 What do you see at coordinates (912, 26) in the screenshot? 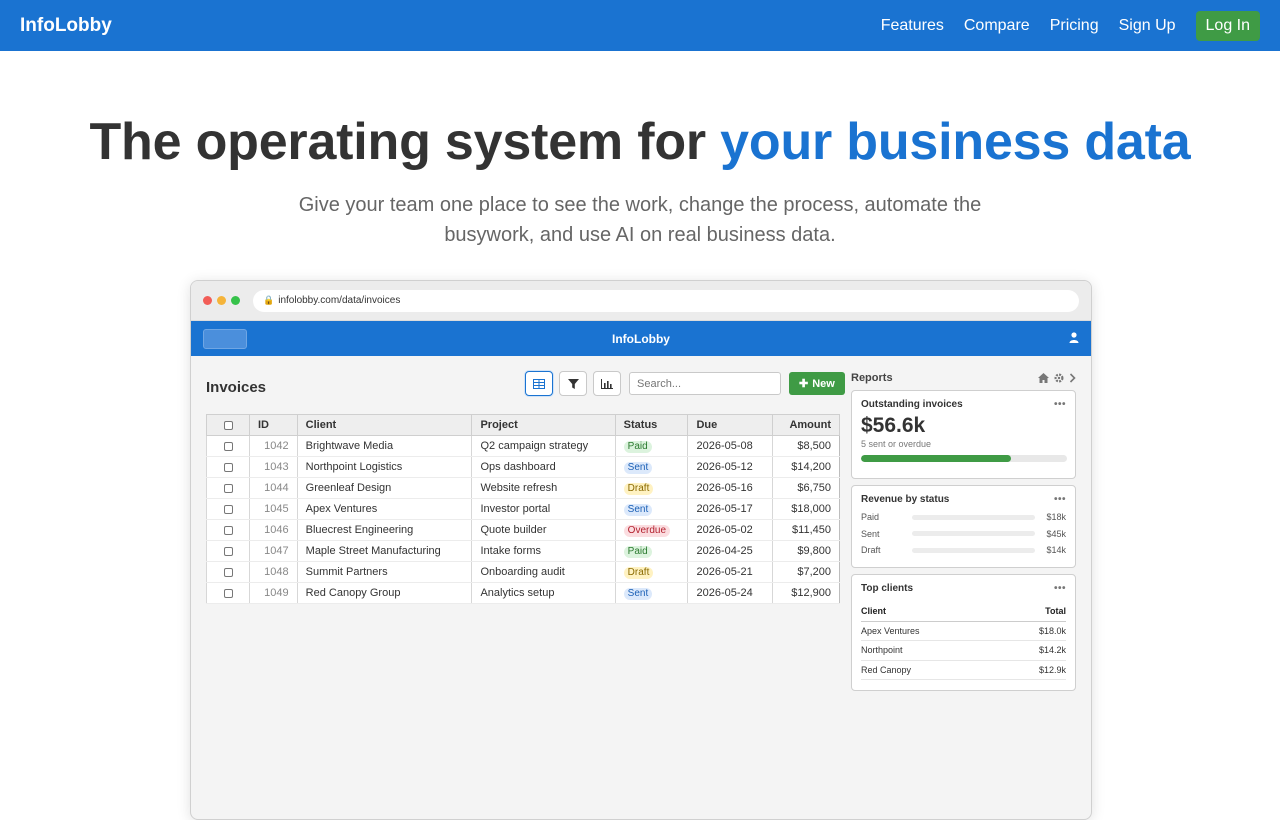
I see `nav-features-link: Features` at bounding box center [912, 26].